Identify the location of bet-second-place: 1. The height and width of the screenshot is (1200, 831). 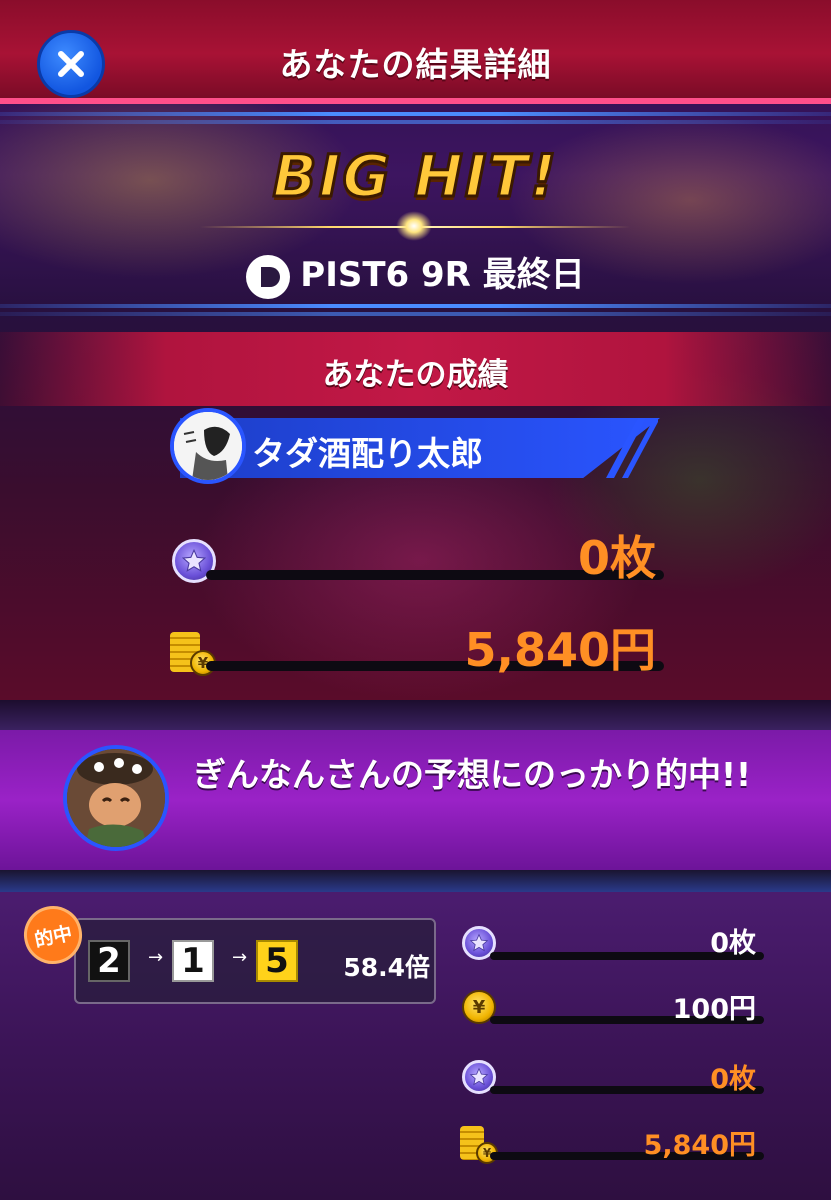
(193, 961).